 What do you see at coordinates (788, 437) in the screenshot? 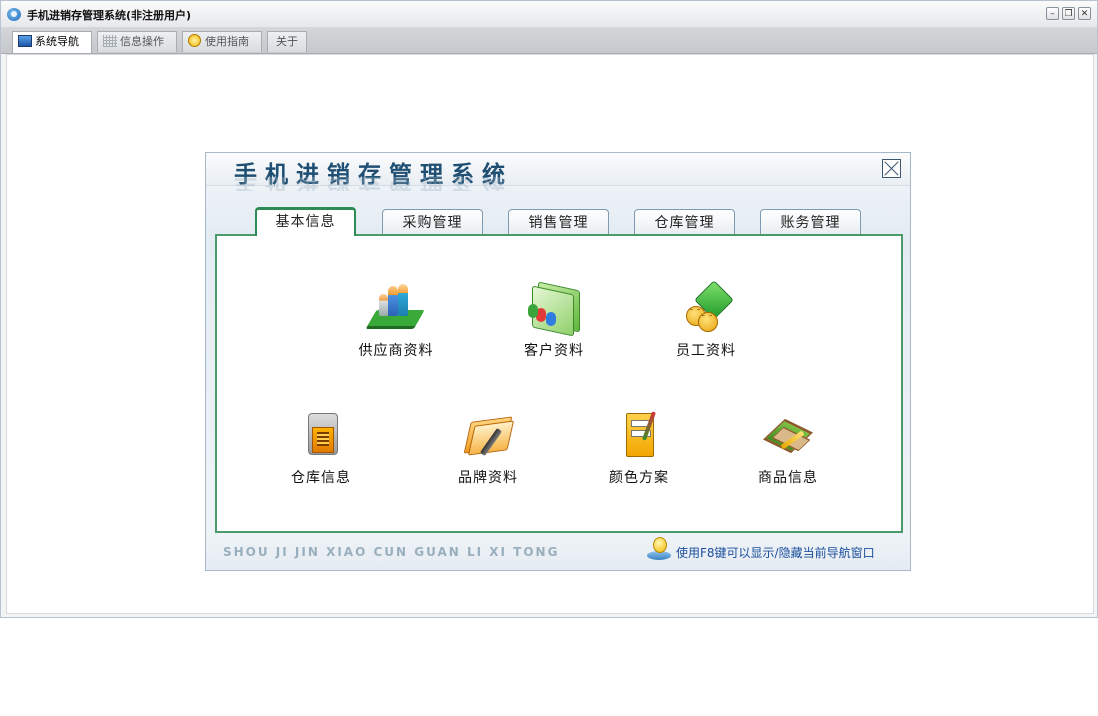
I see `goods-icon` at bounding box center [788, 437].